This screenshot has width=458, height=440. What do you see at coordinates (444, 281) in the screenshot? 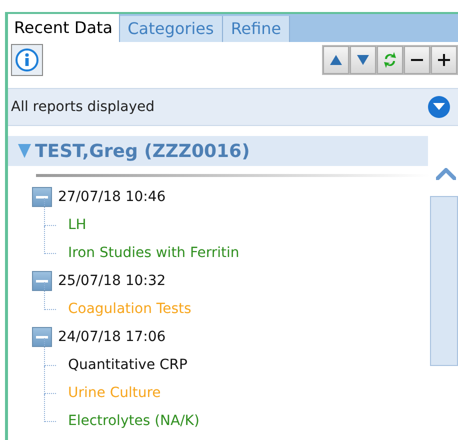
I see `scrollbar-thumb` at bounding box center [444, 281].